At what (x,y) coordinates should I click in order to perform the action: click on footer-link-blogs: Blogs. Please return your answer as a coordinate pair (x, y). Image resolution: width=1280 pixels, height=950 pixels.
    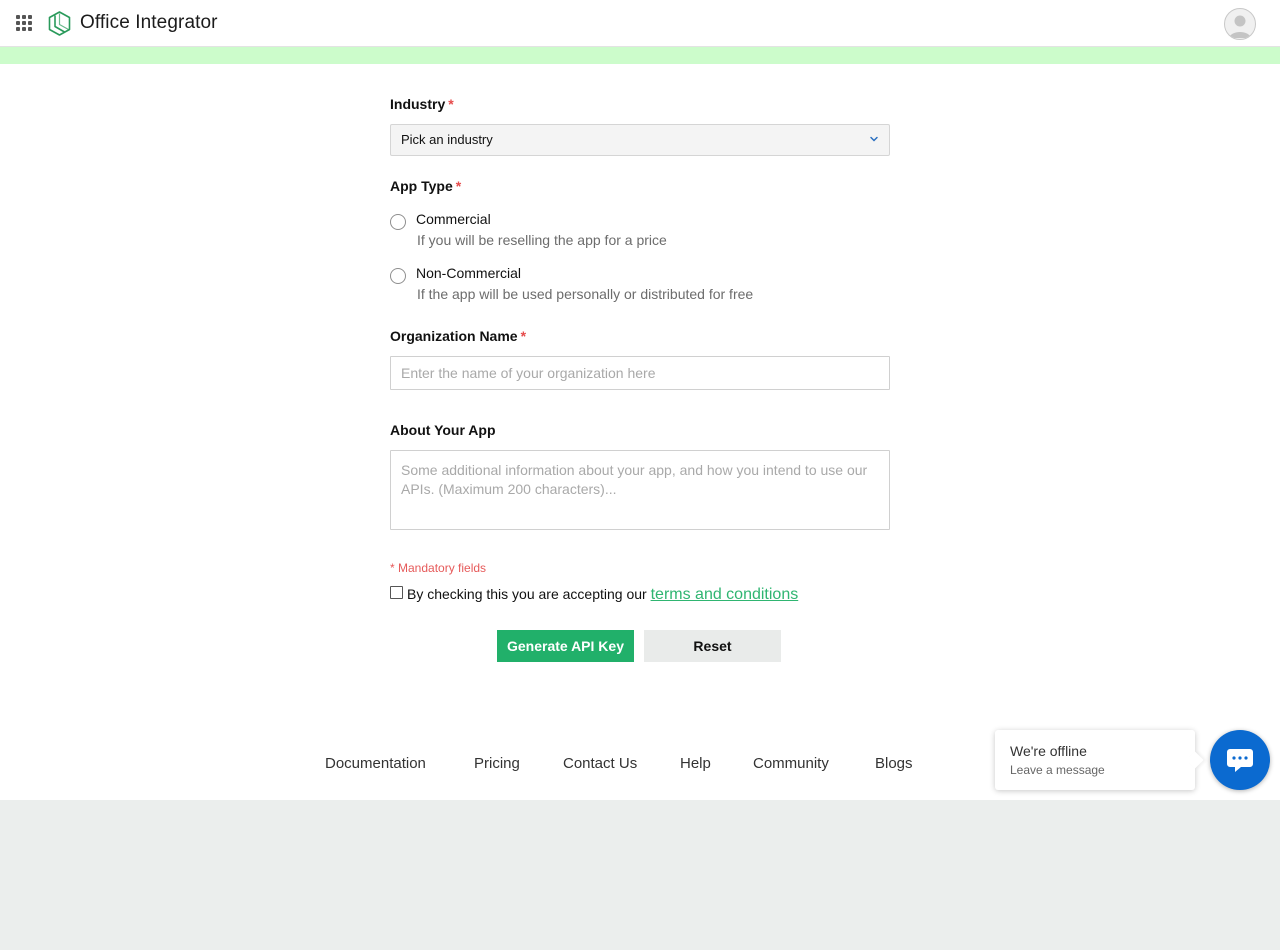
    Looking at the image, I should click on (894, 763).